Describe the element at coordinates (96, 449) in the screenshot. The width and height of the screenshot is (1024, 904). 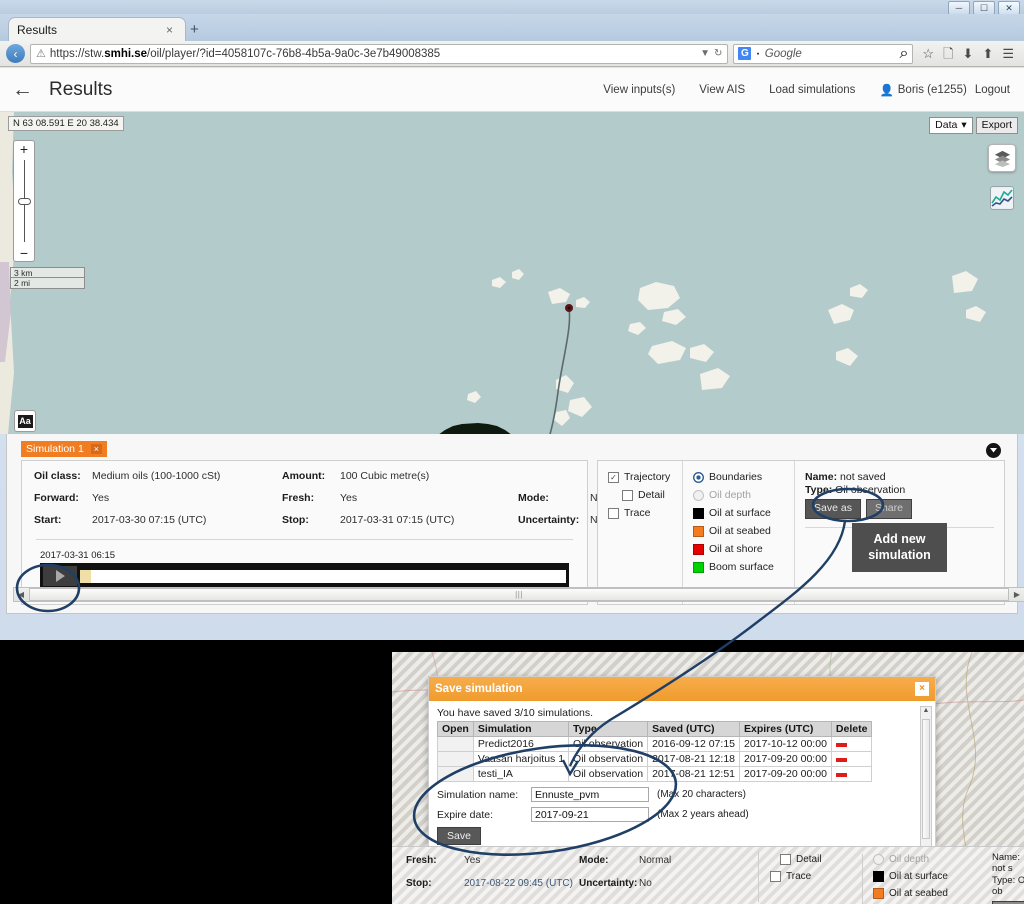
I see `simulation-tab-close-icon: ×` at that location.